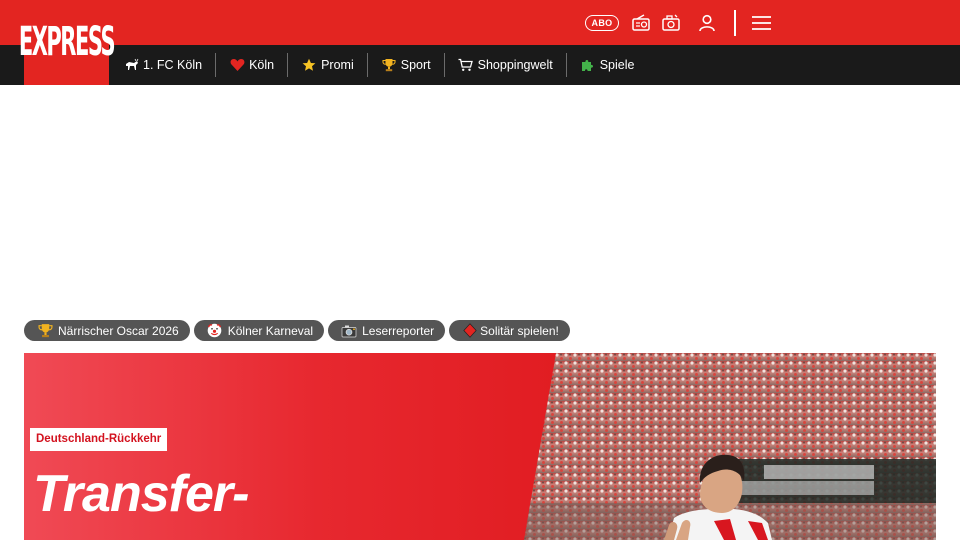 The width and height of the screenshot is (960, 540). What do you see at coordinates (617, 65) in the screenshot?
I see `nav-label: Spiele` at bounding box center [617, 65].